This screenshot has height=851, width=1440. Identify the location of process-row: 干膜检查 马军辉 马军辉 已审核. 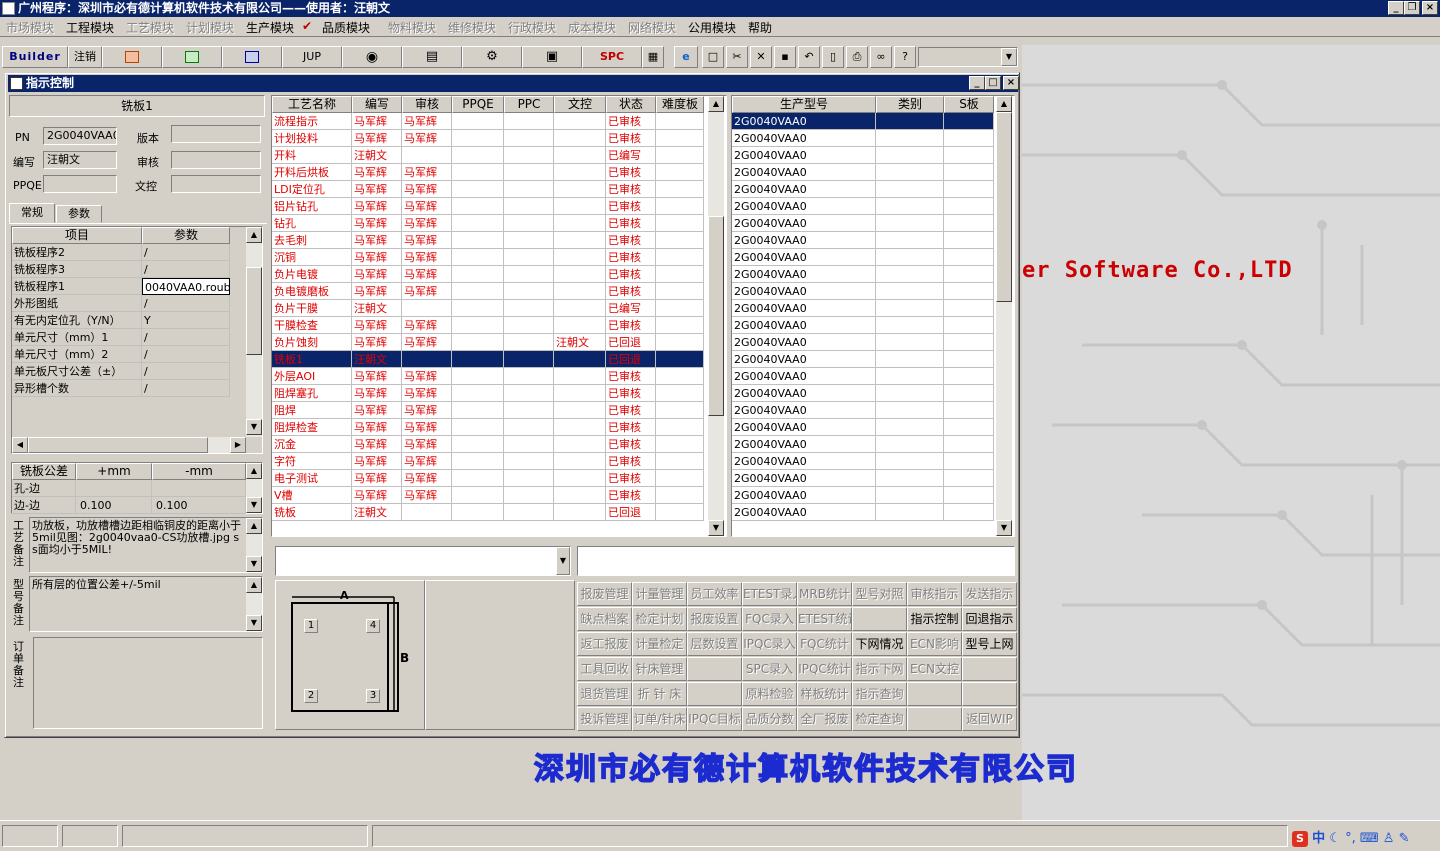
(488, 325).